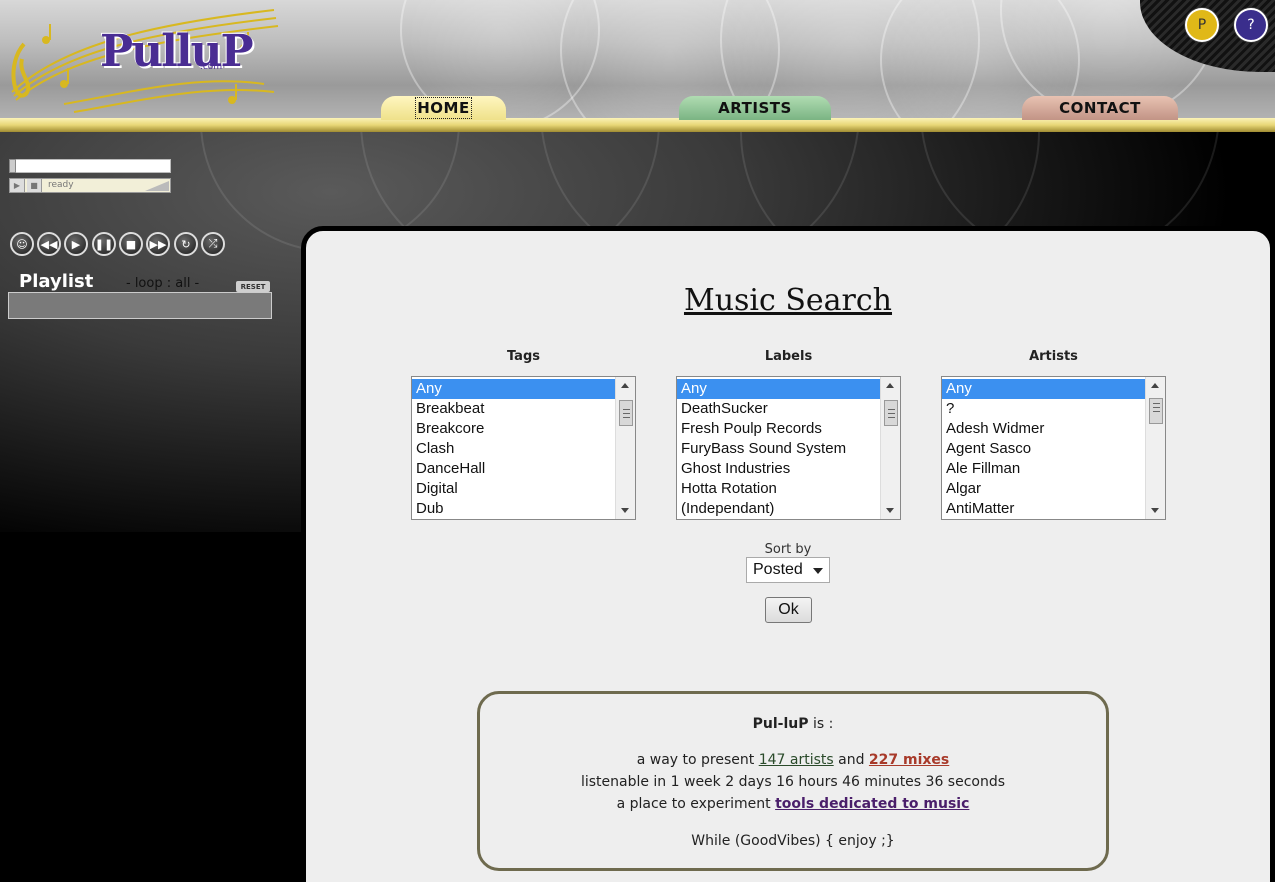 Image resolution: width=1275 pixels, height=882 pixels. I want to click on play-icon: ▶, so click(76, 244).